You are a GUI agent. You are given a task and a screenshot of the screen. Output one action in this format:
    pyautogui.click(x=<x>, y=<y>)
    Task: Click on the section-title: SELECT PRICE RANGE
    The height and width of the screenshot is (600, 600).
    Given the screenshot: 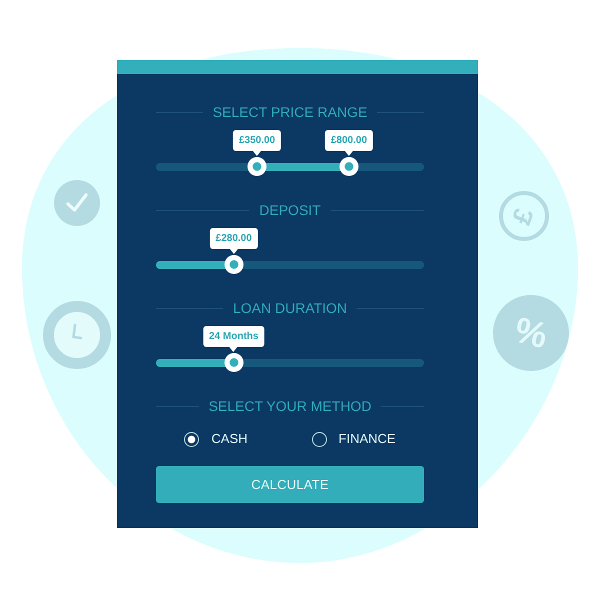 What is the action you would take?
    pyautogui.click(x=290, y=112)
    